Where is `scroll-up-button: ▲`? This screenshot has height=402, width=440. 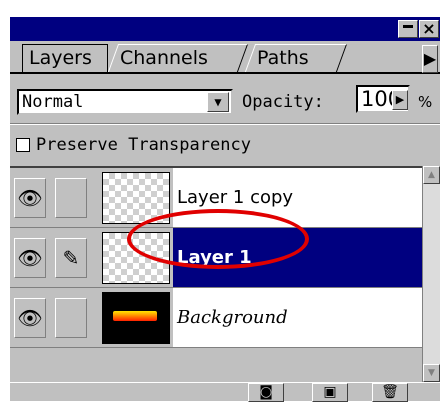
scroll-up-button: ▲ is located at coordinates (431, 175).